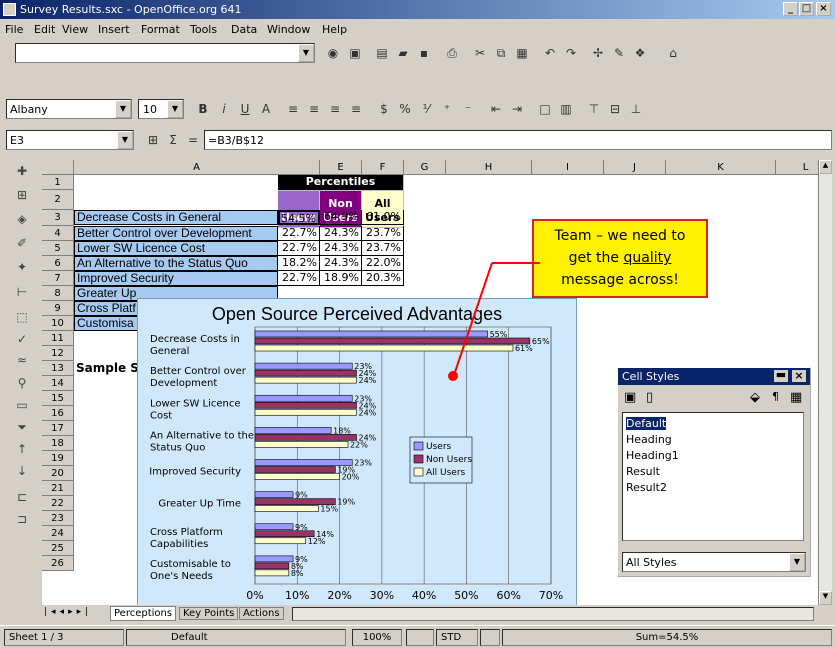 The height and width of the screenshot is (648, 835). I want to click on row-header: 6, so click(58, 263).